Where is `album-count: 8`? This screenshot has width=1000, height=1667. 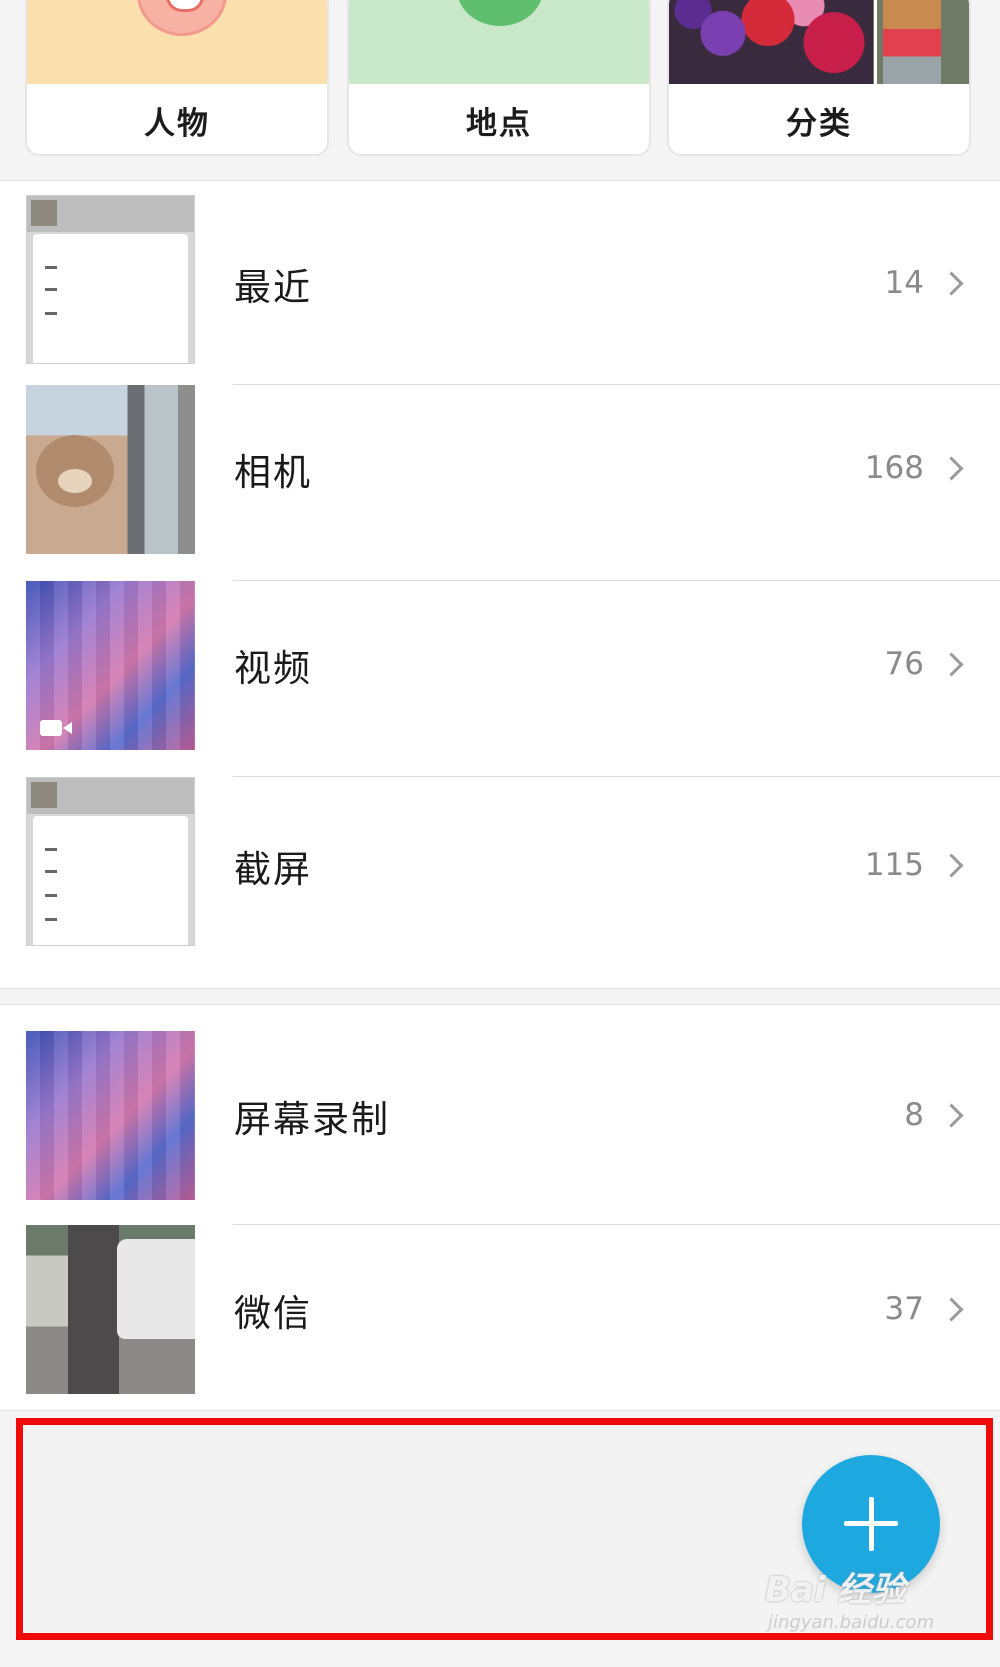
album-count: 8 is located at coordinates (914, 1115).